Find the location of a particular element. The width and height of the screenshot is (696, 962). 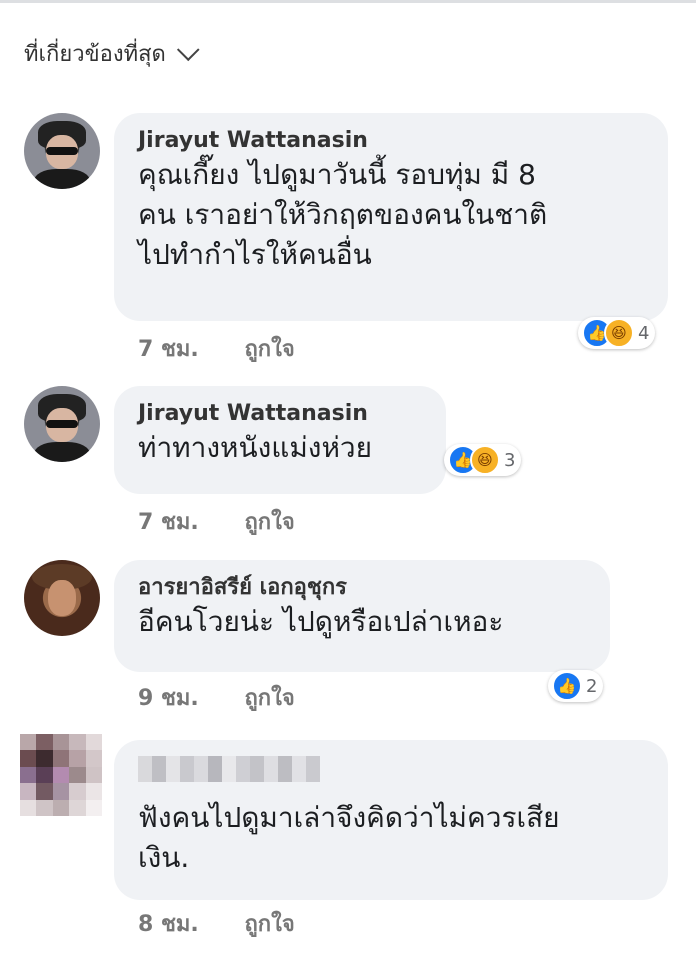

top-divider is located at coordinates (348, 1).